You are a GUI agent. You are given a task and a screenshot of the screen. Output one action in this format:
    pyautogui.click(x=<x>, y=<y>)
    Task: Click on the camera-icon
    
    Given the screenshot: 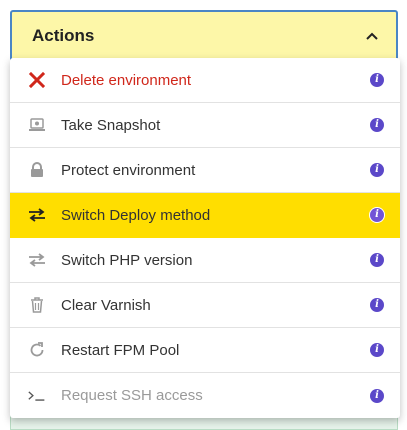 What is the action you would take?
    pyautogui.click(x=37, y=125)
    